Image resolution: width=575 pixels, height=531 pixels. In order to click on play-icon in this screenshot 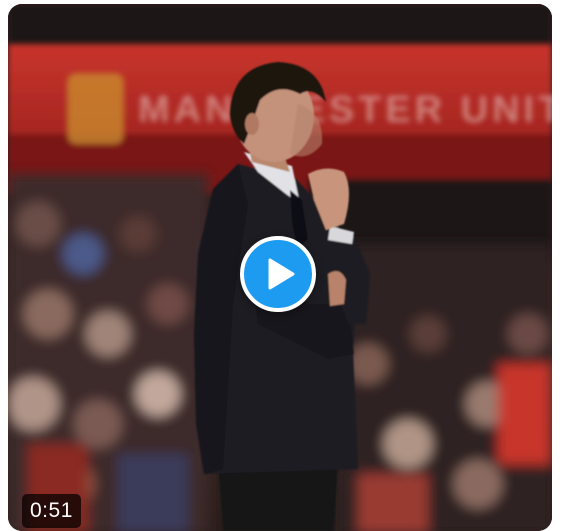, I will do `click(281, 274)`.